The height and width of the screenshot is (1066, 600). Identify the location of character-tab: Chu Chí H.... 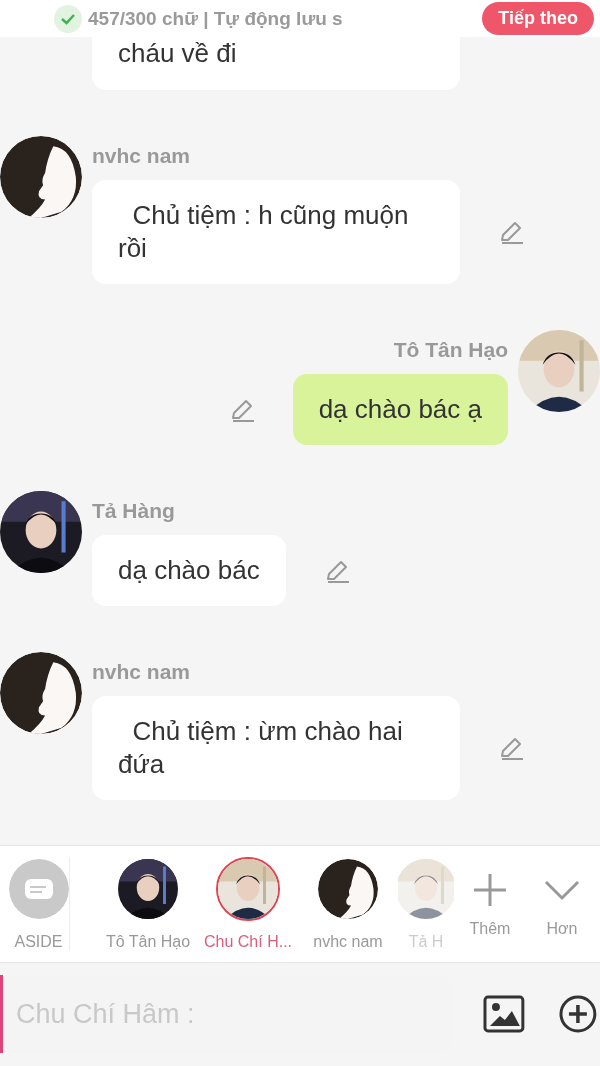
(248, 904).